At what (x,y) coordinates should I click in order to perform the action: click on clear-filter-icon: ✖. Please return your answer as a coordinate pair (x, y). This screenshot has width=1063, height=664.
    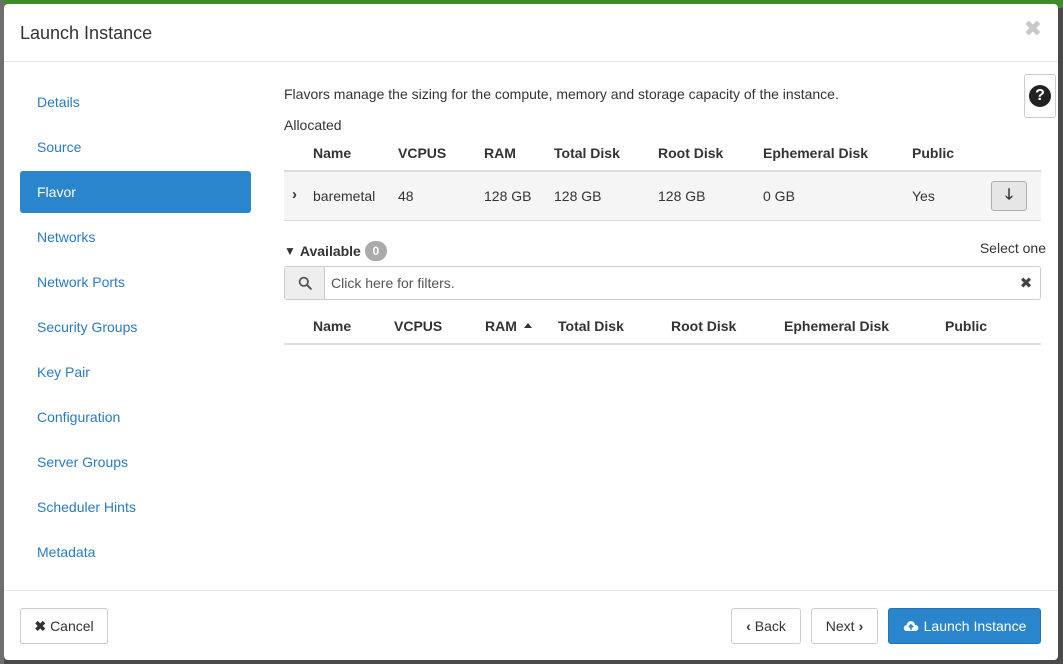
    Looking at the image, I should click on (1026, 283).